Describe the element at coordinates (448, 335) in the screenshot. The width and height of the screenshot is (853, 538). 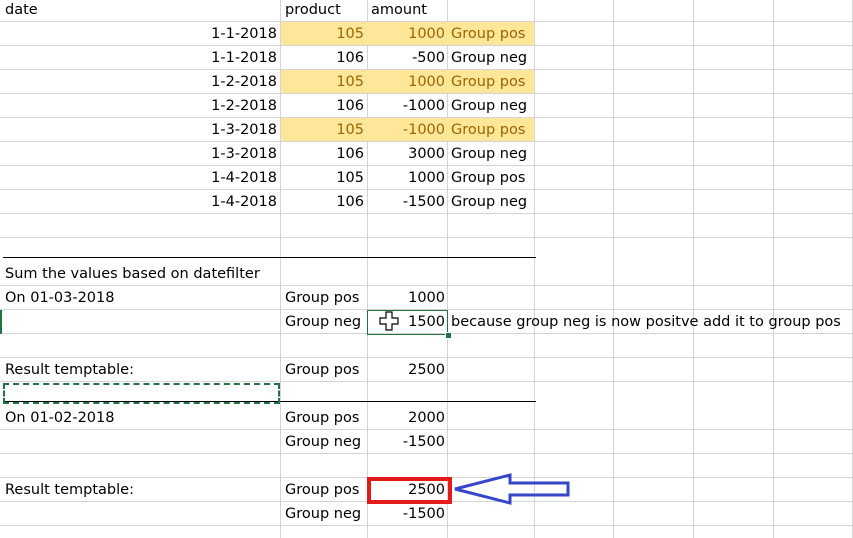
I see `fill-handle` at that location.